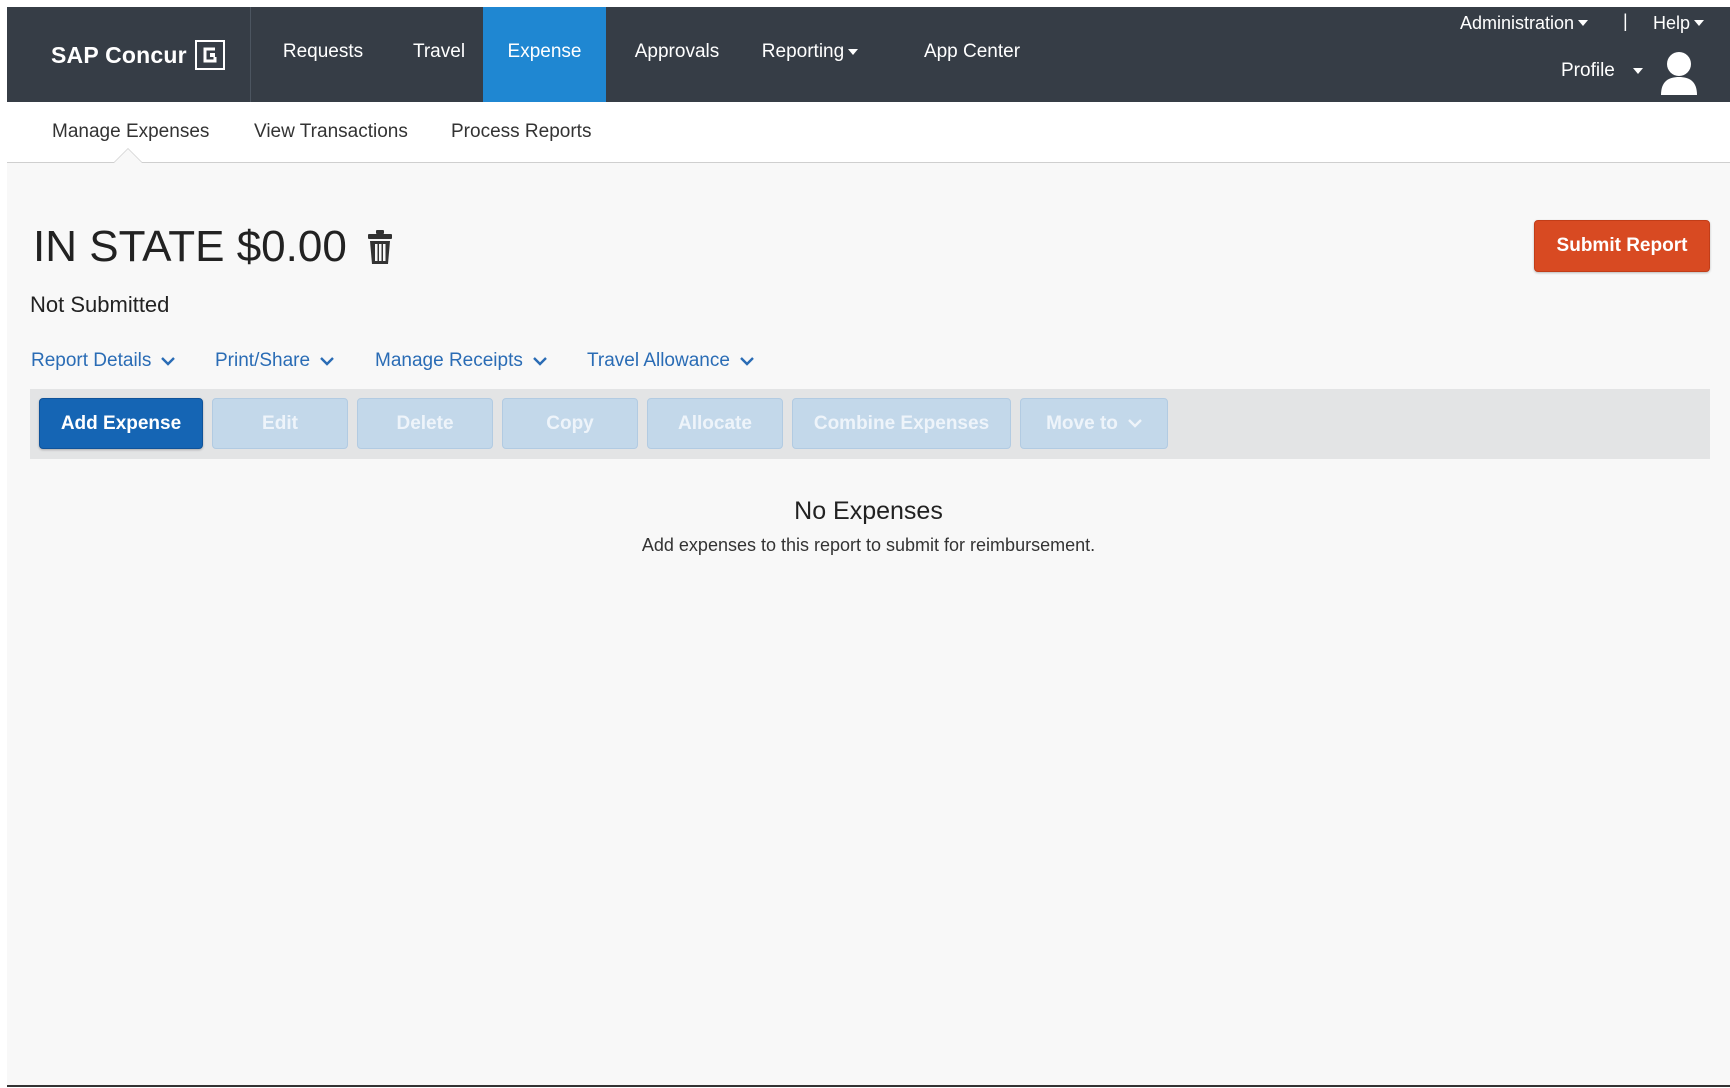 Image resolution: width=1730 pixels, height=1088 pixels. I want to click on move-to-button: Move to, so click(1094, 423).